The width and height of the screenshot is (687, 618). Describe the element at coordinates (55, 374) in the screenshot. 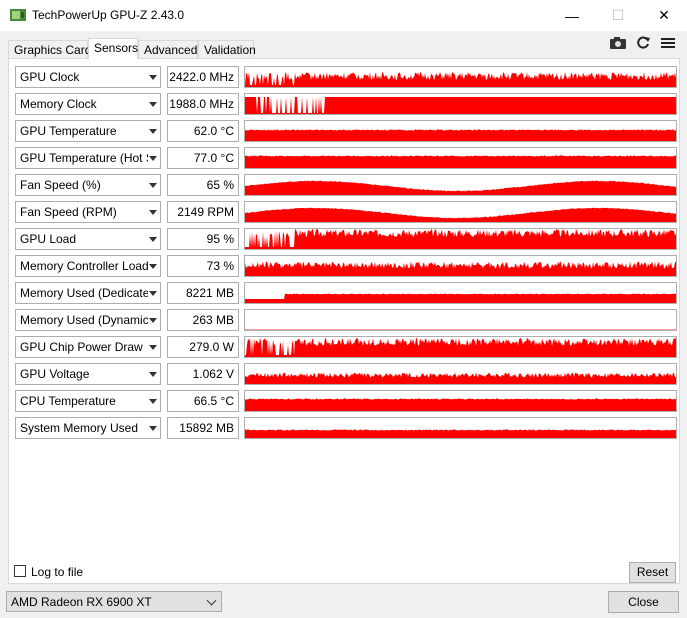

I see `sensor-name-label: GPU Voltage` at that location.